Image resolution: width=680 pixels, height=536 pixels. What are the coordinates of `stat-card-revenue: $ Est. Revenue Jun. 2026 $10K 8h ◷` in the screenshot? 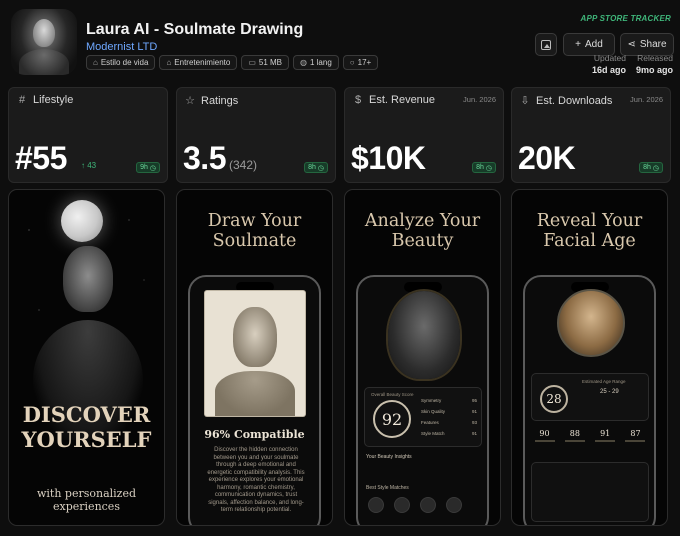 It's located at (424, 135).